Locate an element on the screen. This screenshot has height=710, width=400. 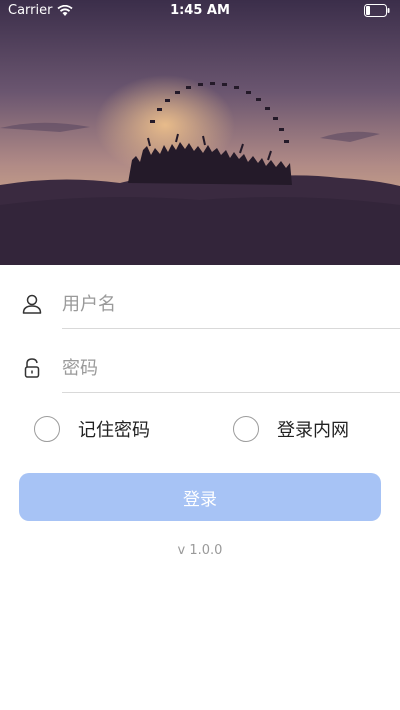
remember-password-radio is located at coordinates (47, 429).